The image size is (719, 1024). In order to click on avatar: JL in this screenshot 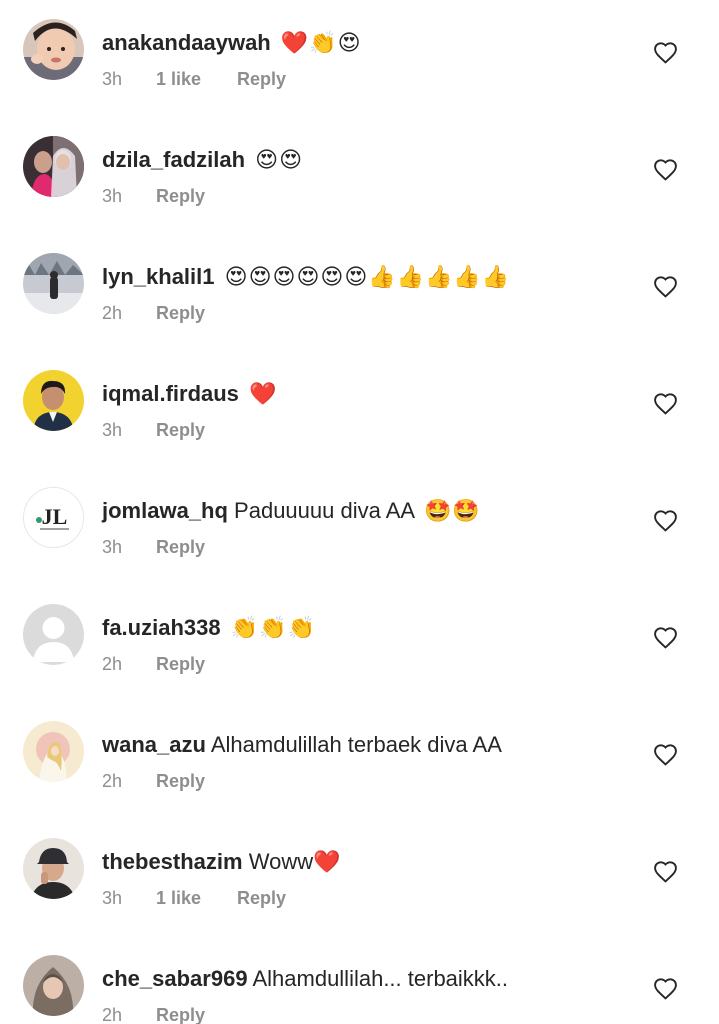, I will do `click(53, 517)`.